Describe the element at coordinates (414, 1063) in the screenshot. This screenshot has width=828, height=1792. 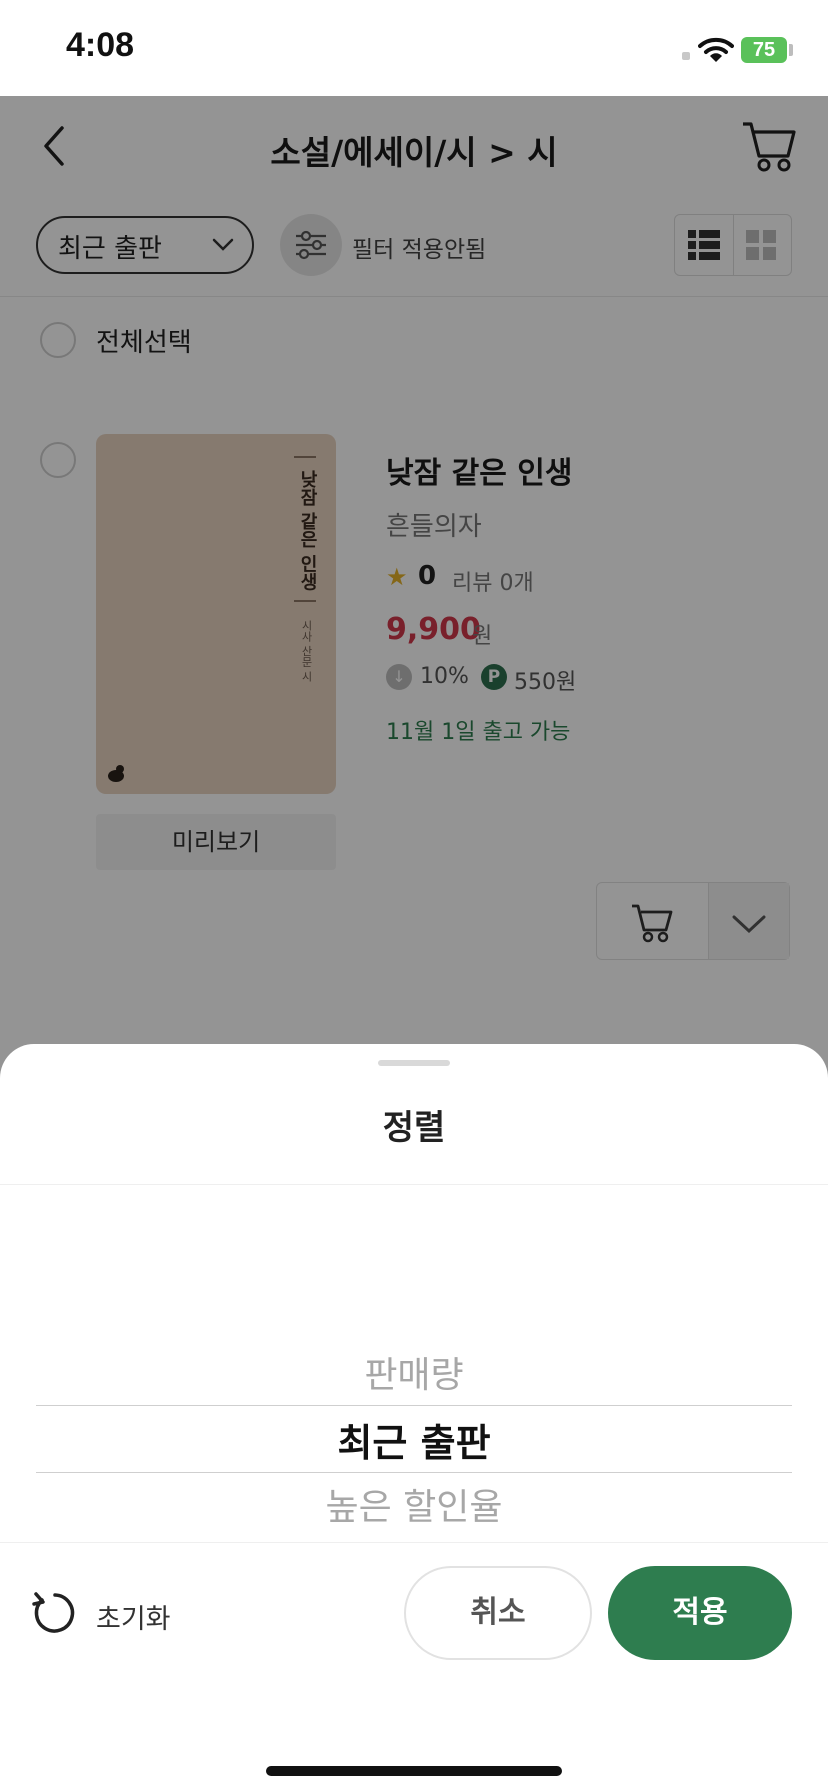
I see `sheet-drag-handle` at that location.